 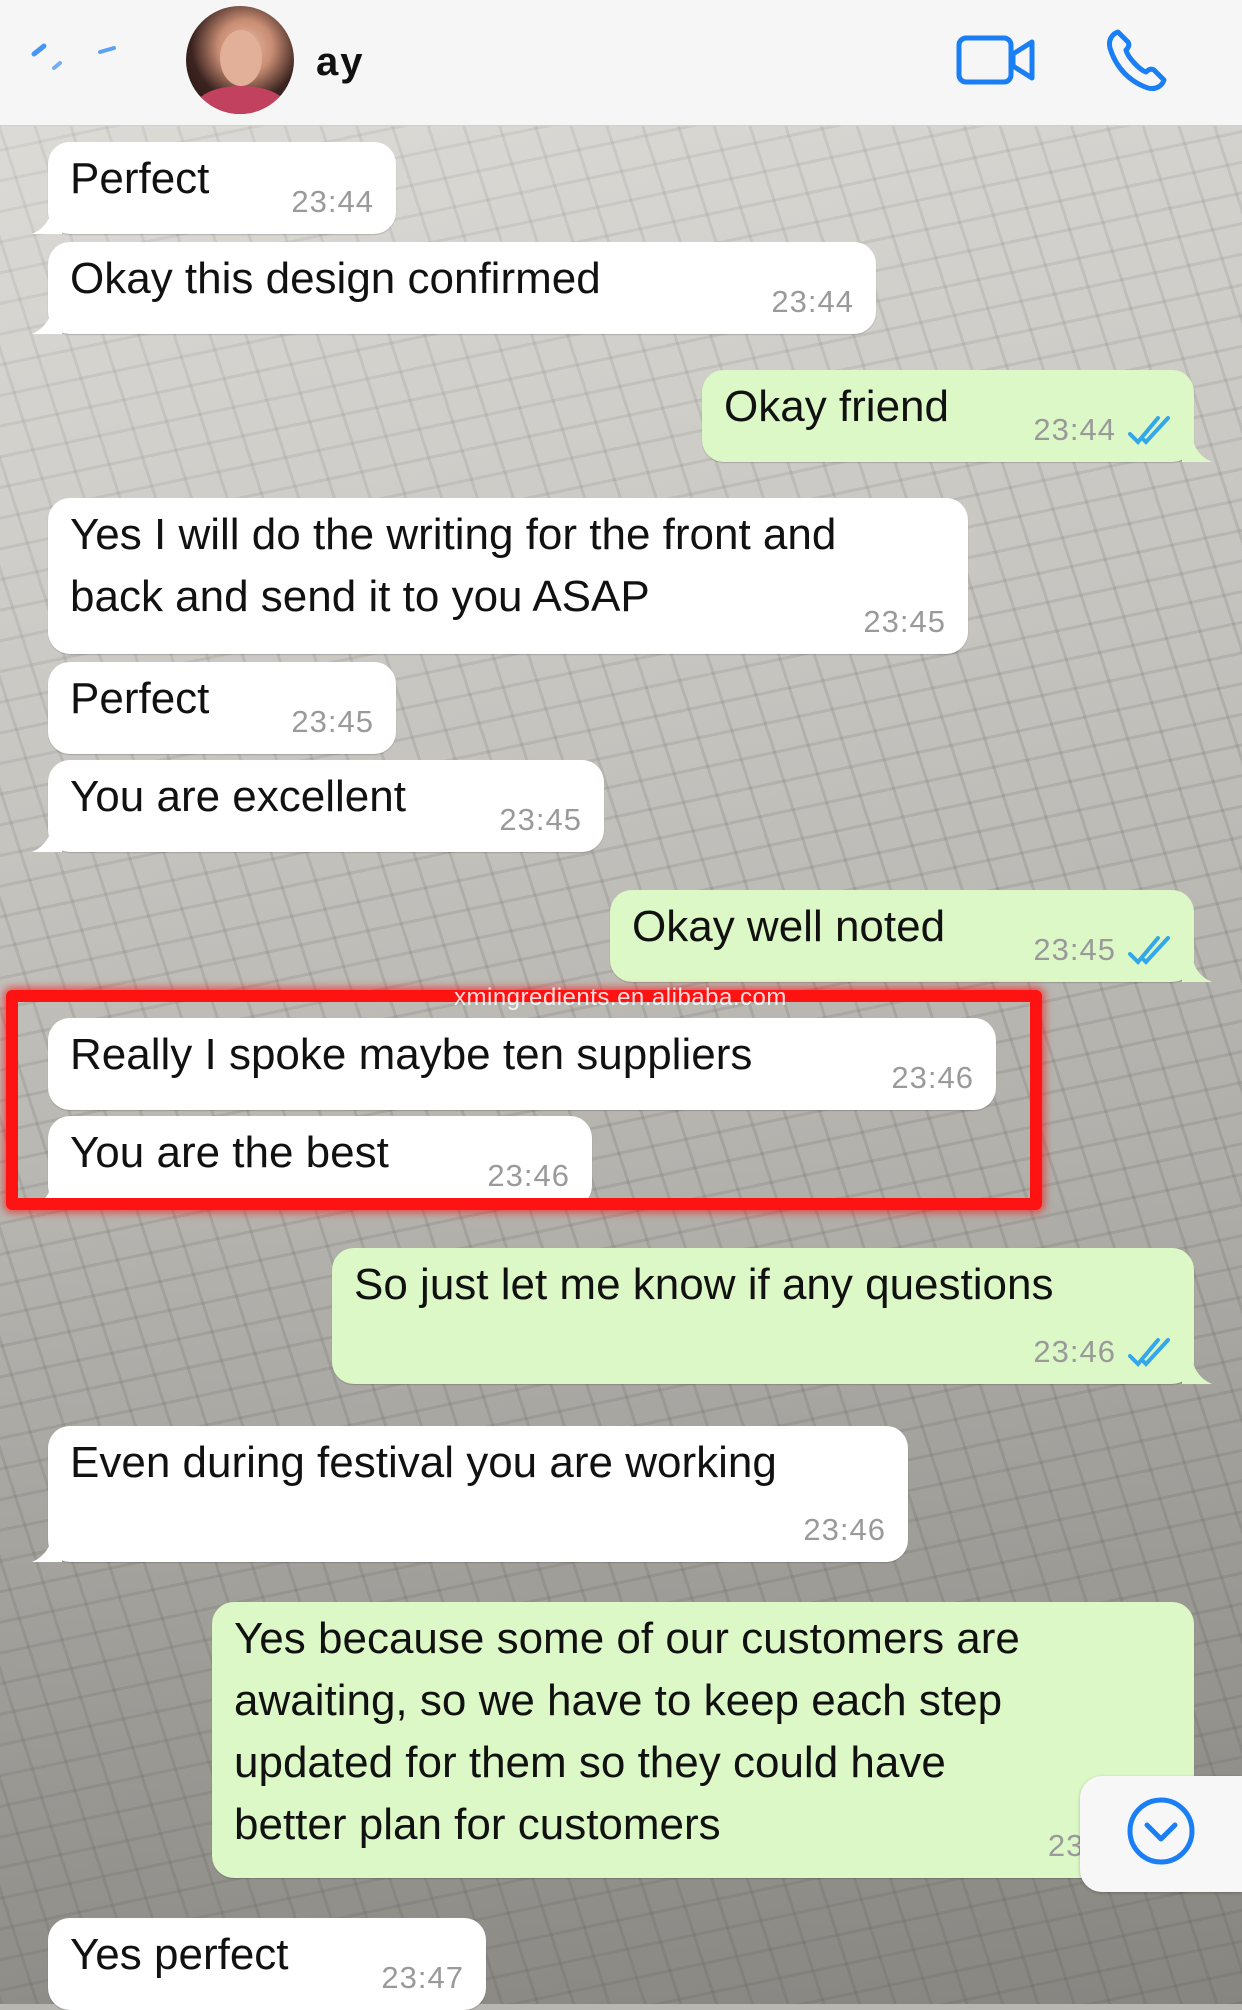 What do you see at coordinates (996, 60) in the screenshot?
I see `video-call-icon` at bounding box center [996, 60].